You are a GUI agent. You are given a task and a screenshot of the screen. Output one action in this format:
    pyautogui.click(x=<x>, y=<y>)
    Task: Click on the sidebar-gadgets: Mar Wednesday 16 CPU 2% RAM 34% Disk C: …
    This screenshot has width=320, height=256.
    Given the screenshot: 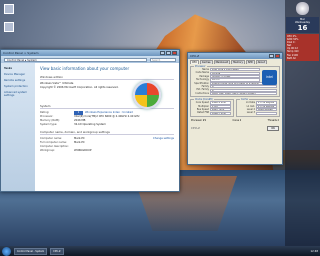 What is the action you would take?
    pyautogui.click(x=302, y=123)
    